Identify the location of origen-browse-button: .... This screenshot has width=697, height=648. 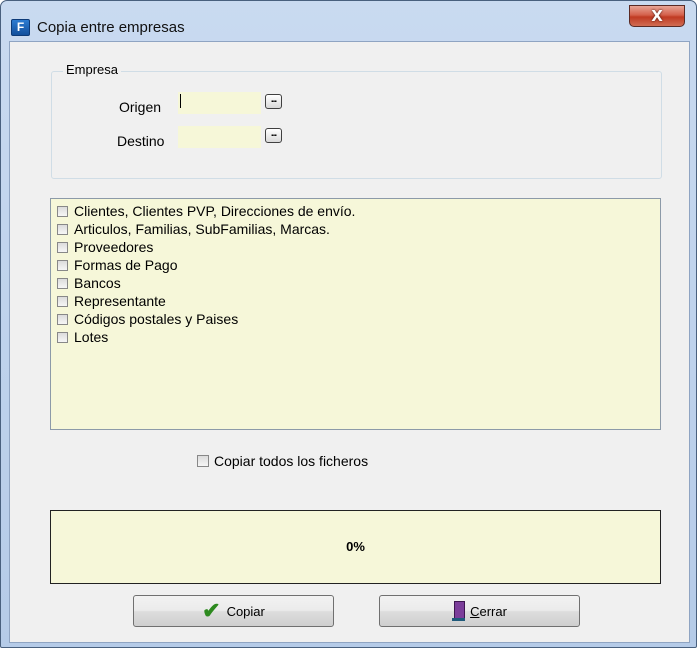
(273, 101).